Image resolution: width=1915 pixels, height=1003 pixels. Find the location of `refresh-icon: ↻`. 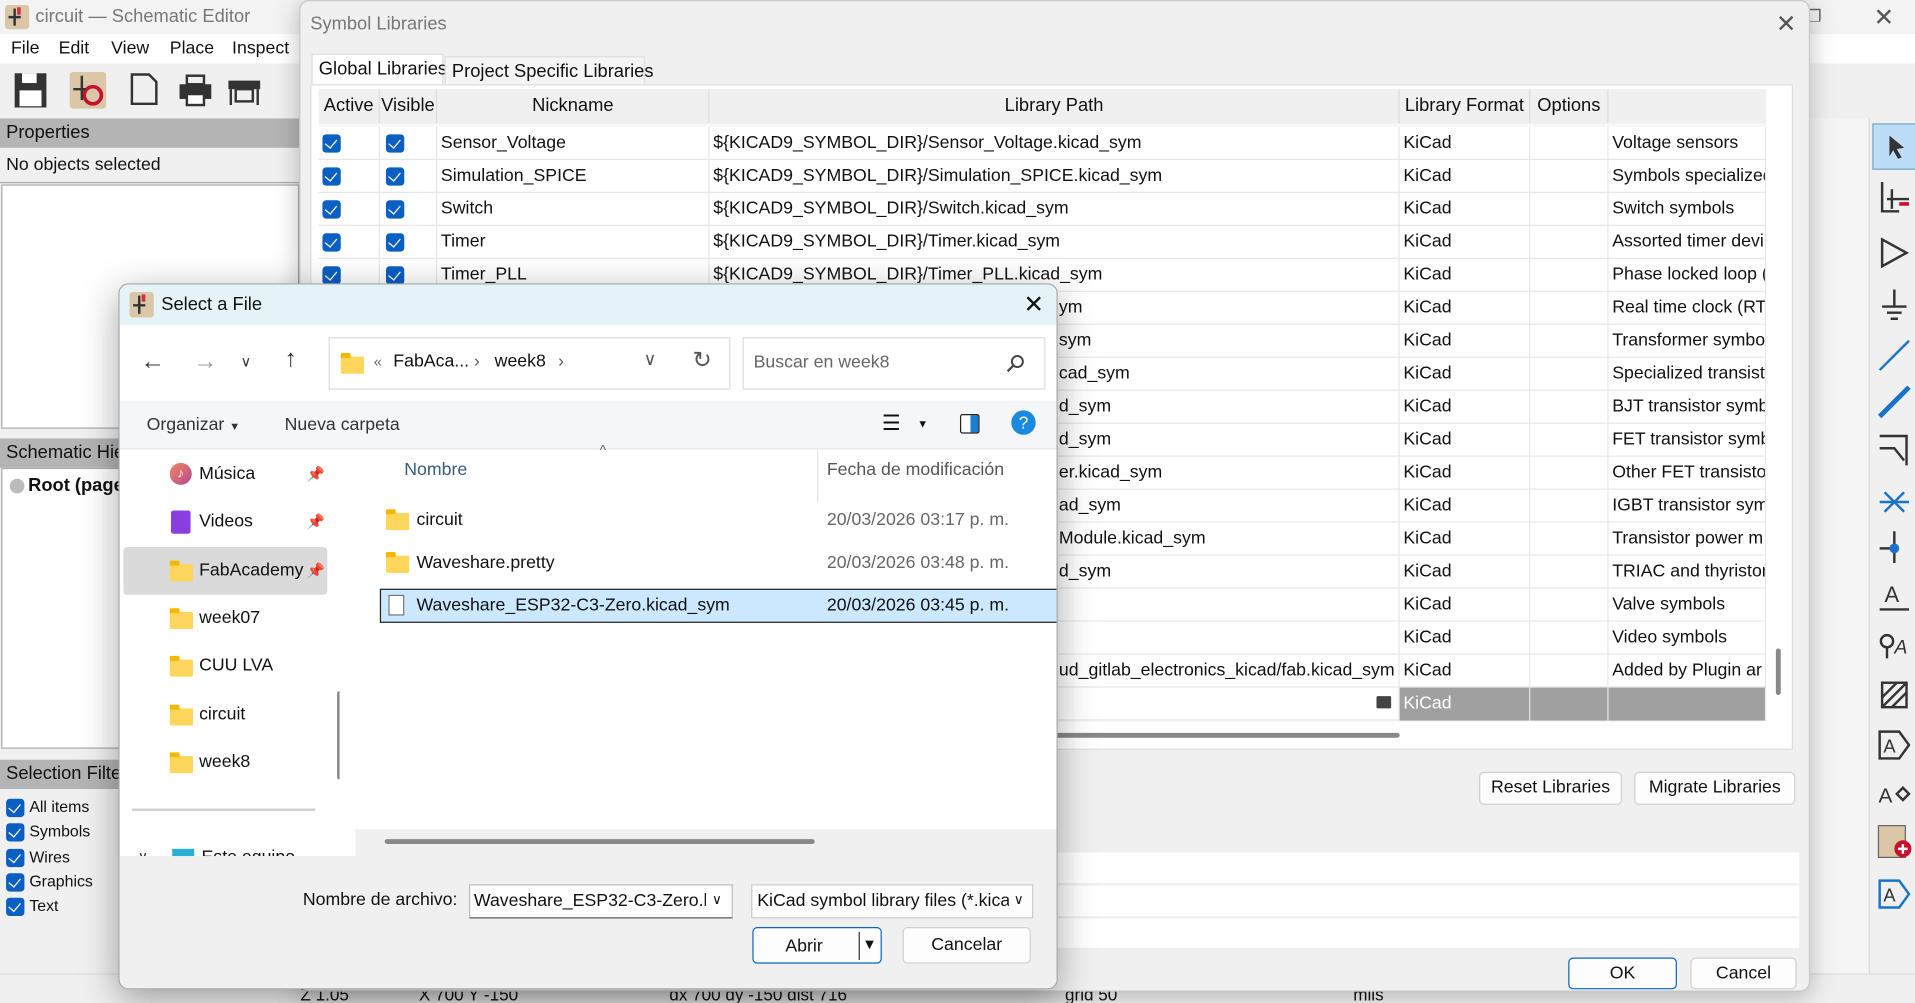

refresh-icon: ↻ is located at coordinates (702, 361).